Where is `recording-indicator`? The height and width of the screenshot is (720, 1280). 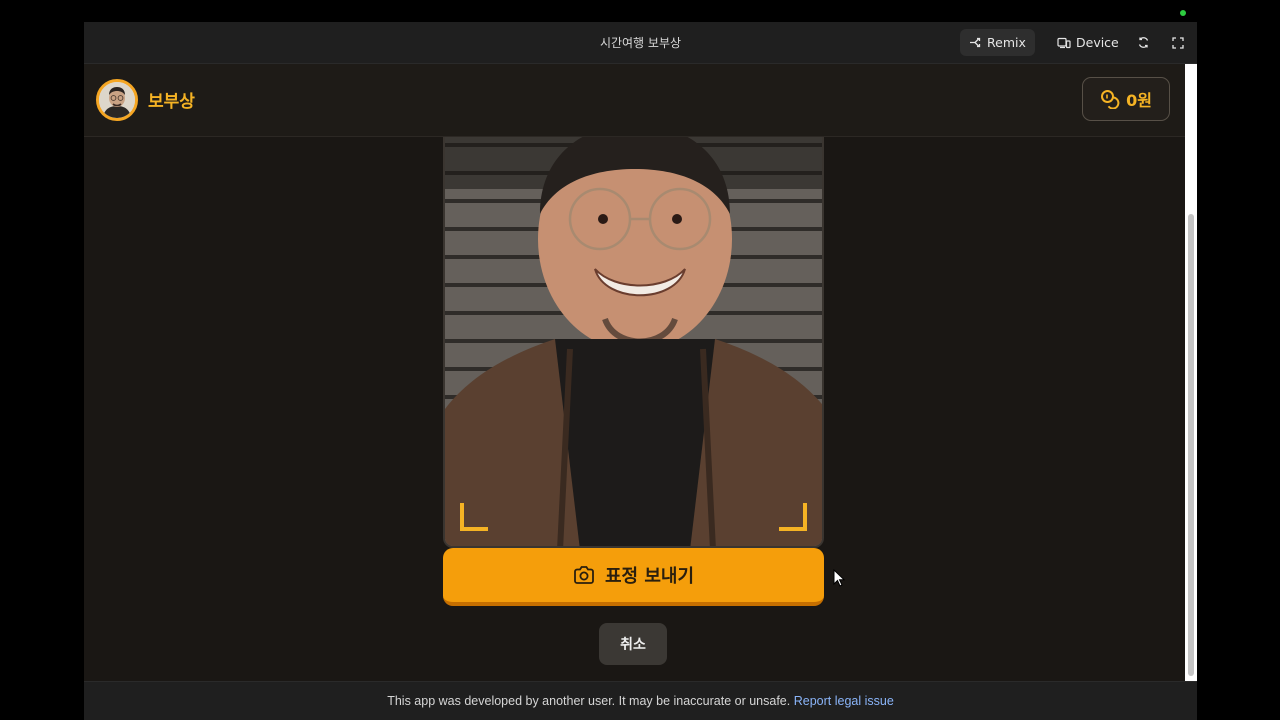
recording-indicator is located at coordinates (1183, 13).